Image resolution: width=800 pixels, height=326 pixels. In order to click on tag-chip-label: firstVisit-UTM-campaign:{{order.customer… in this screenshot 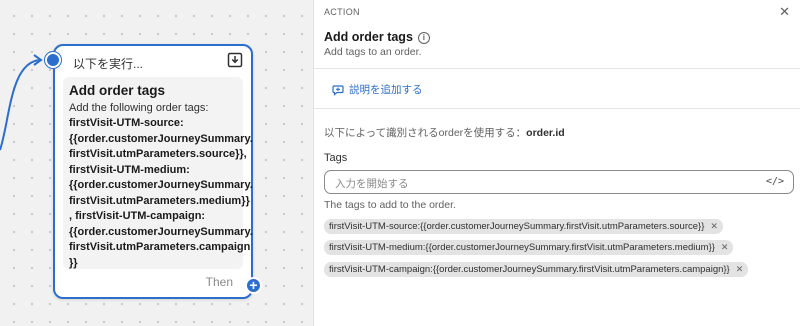, I will do `click(529, 269)`.